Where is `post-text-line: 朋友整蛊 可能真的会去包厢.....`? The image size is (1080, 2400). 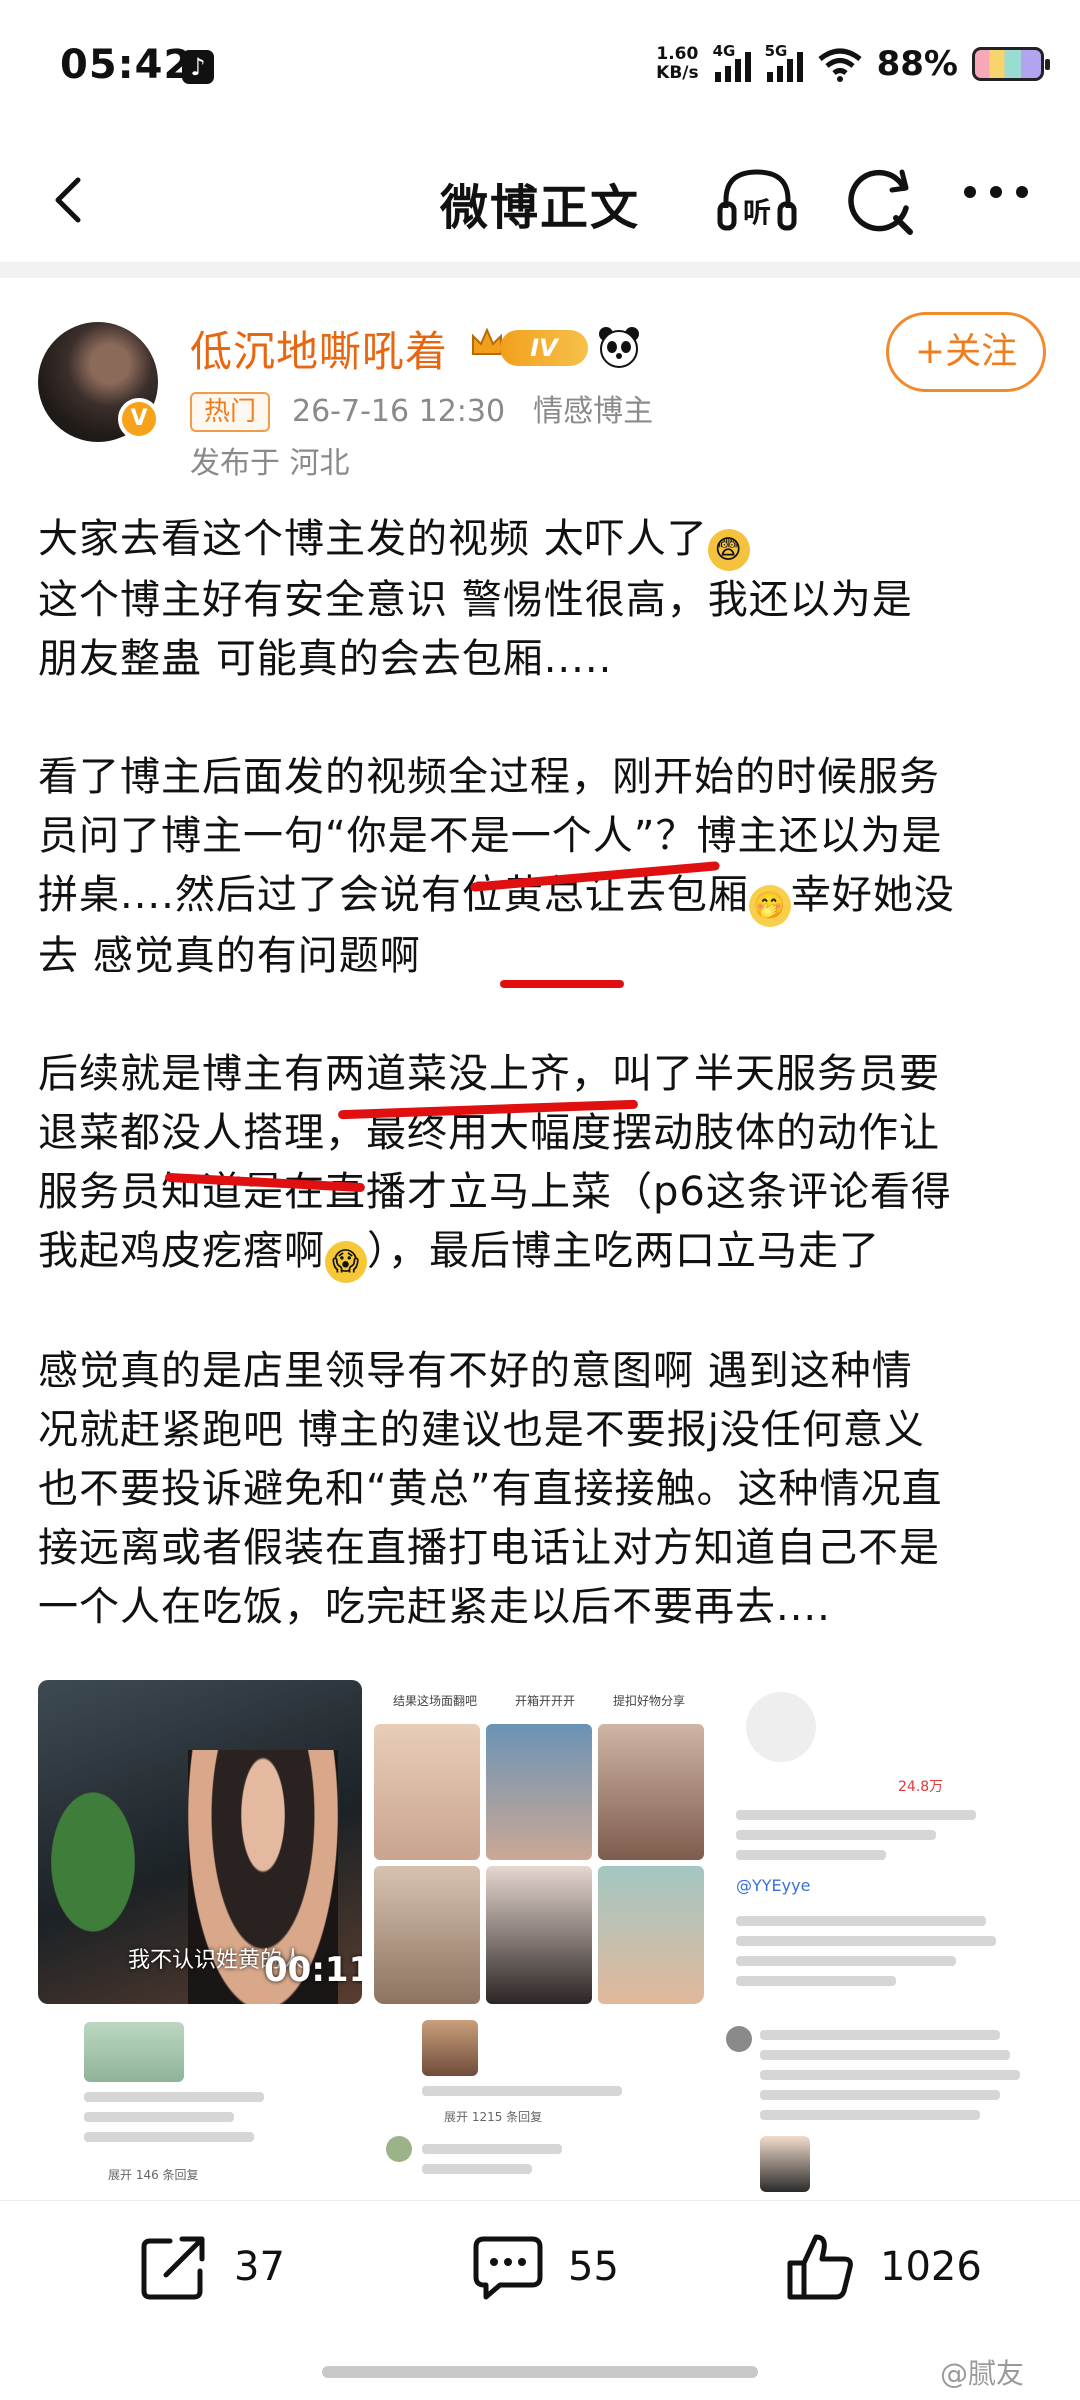 post-text-line: 朋友整蛊 可能真的会去包厢..... is located at coordinates (325, 659).